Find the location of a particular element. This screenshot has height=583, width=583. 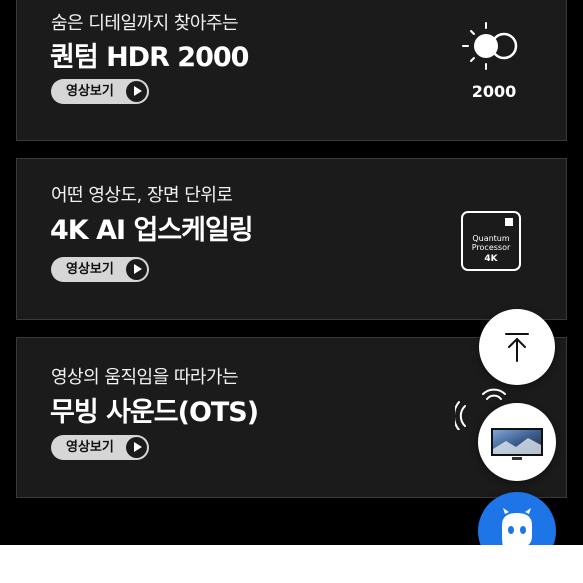

chip-label-line2: Processor is located at coordinates (491, 247).